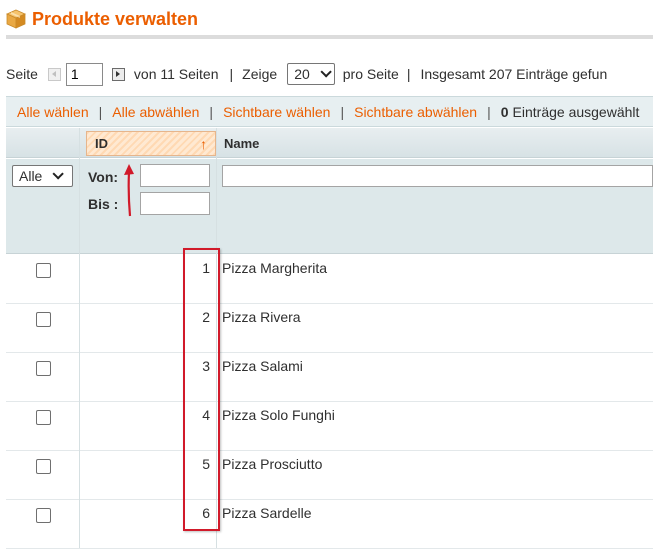 The width and height of the screenshot is (653, 549). Describe the element at coordinates (329, 426) in the screenshot. I see `table-row: 4 Pizza Solo Funghi` at that location.